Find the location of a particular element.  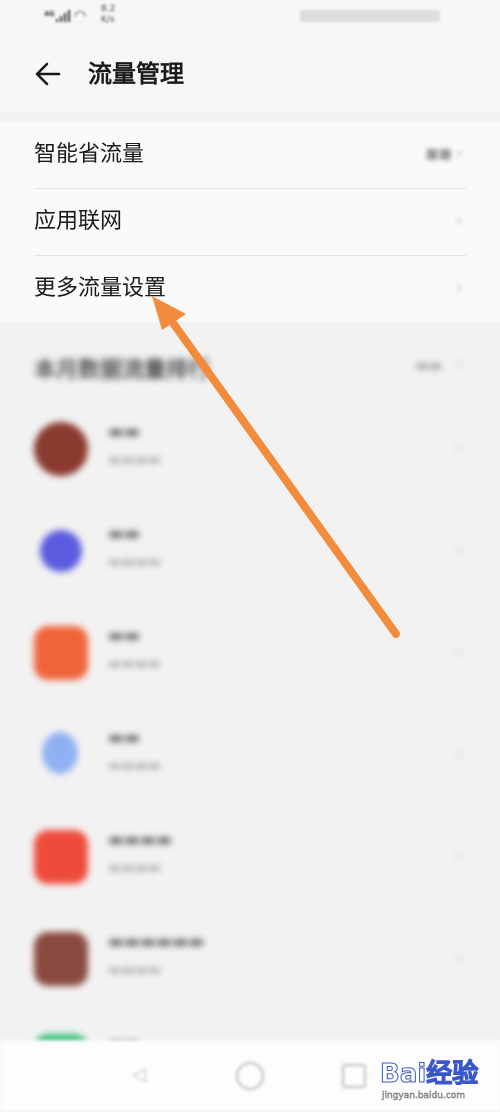

app-baidu-icon is located at coordinates (60, 753).